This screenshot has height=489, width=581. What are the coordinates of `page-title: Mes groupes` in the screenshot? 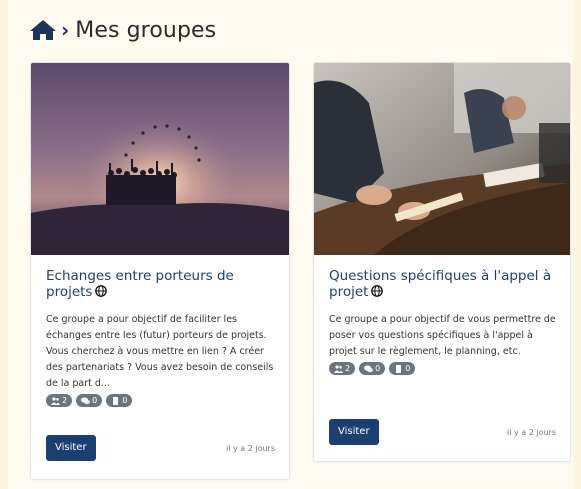 It's located at (146, 30).